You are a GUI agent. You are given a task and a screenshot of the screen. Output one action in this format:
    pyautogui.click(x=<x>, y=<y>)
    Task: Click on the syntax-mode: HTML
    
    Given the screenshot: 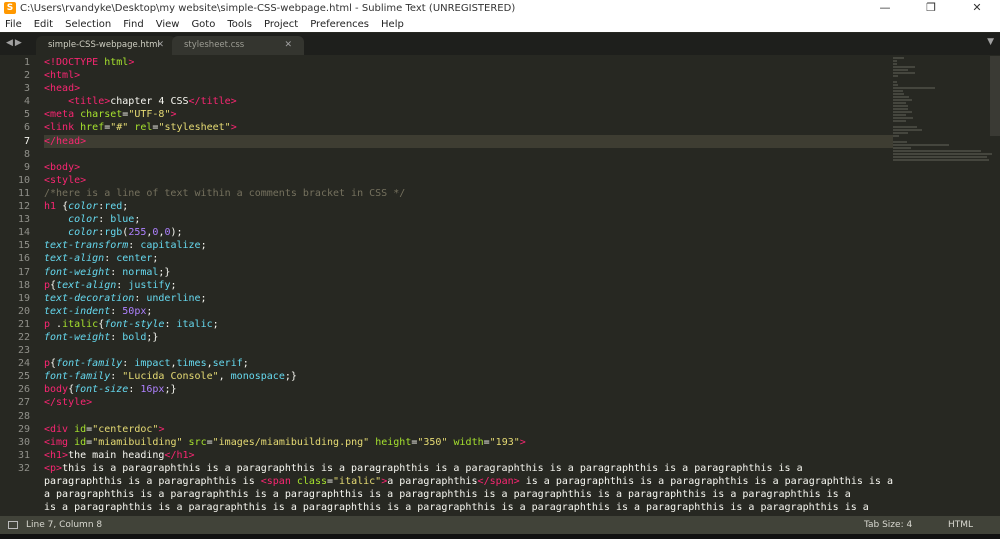 What is the action you would take?
    pyautogui.click(x=974, y=525)
    